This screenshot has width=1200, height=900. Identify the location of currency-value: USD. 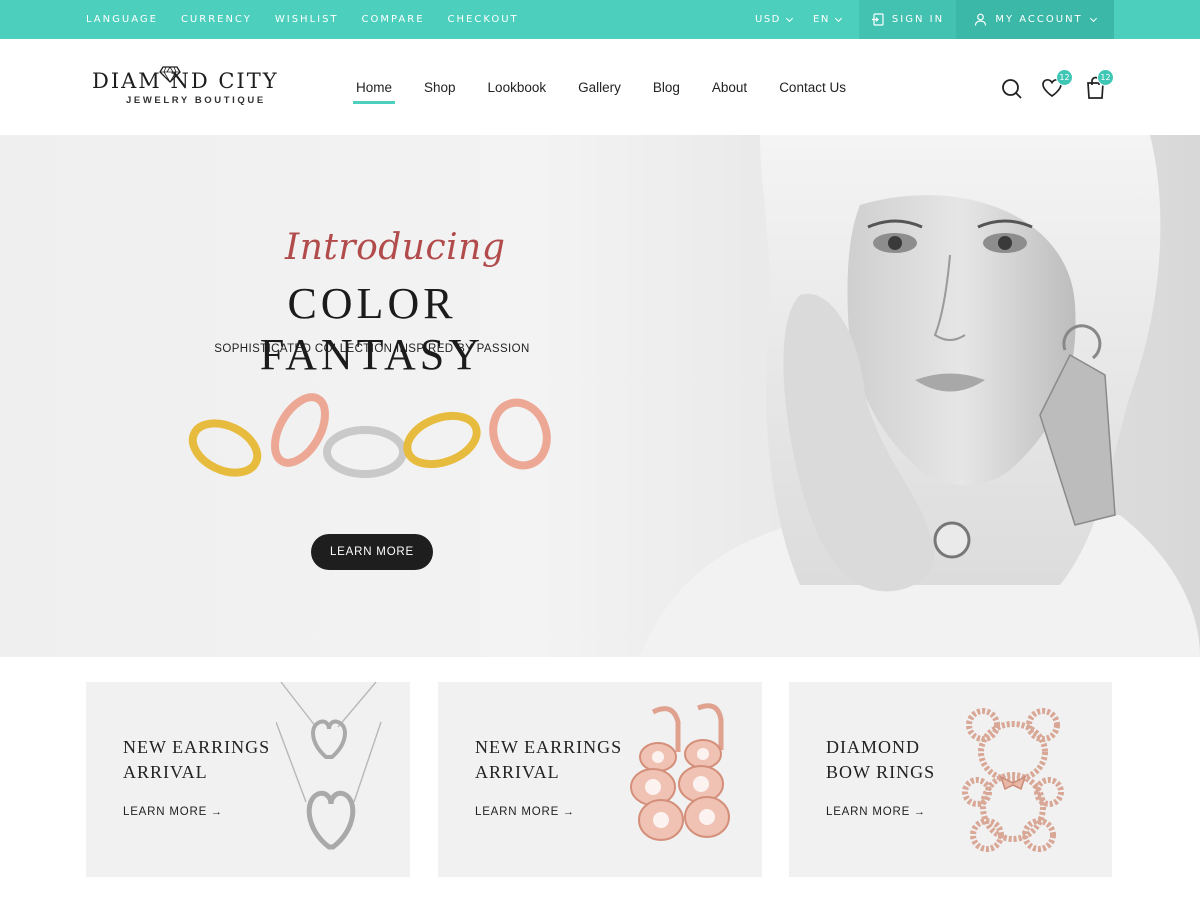
(768, 19).